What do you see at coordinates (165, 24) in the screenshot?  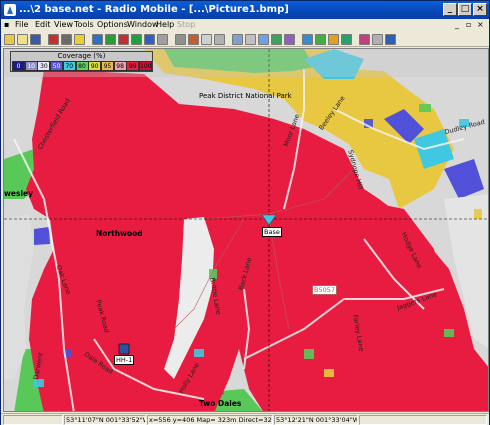 I see `menu-help: Help` at bounding box center [165, 24].